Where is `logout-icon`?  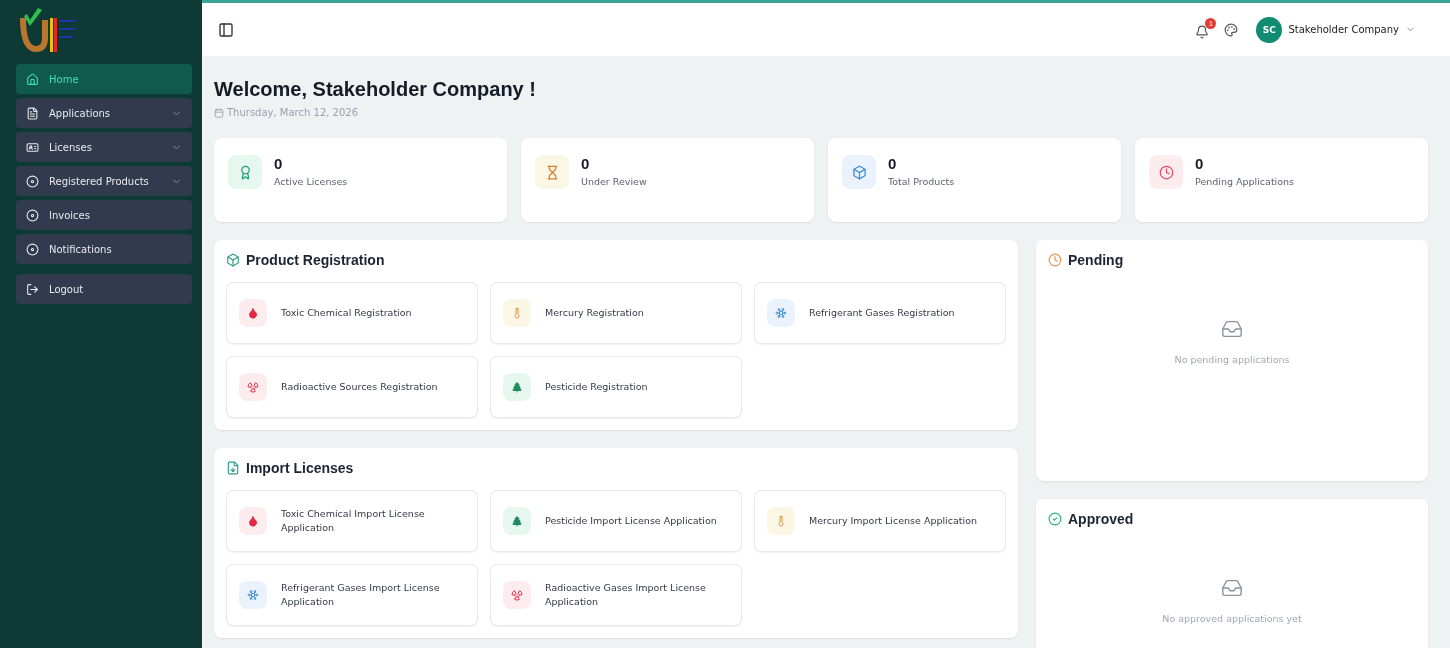 logout-icon is located at coordinates (32, 289).